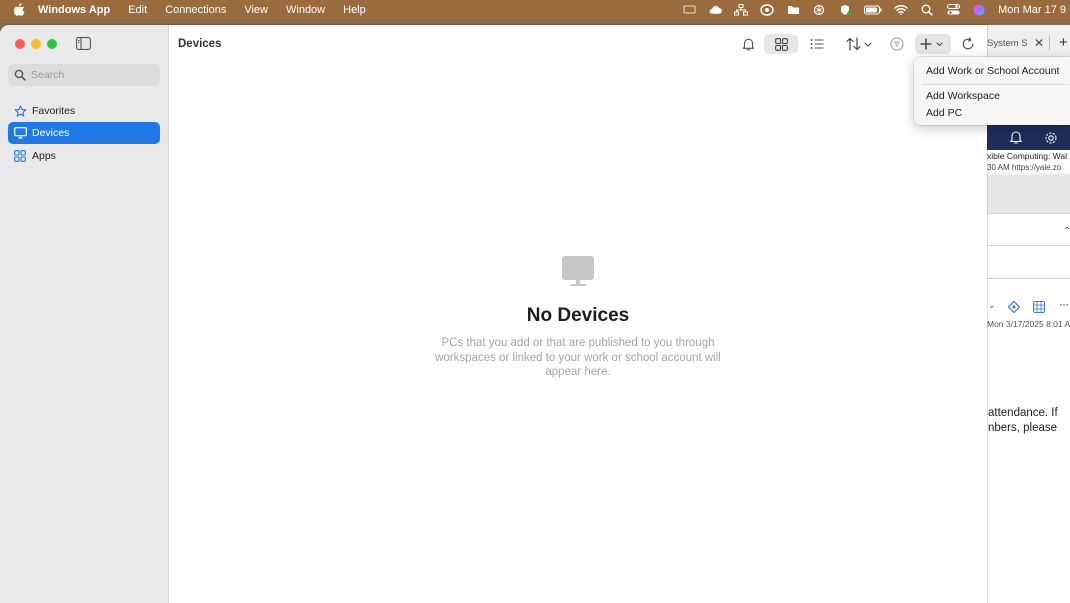 The width and height of the screenshot is (1070, 603). What do you see at coordinates (578, 315) in the screenshot?
I see `empty-state-title: No Devices` at bounding box center [578, 315].